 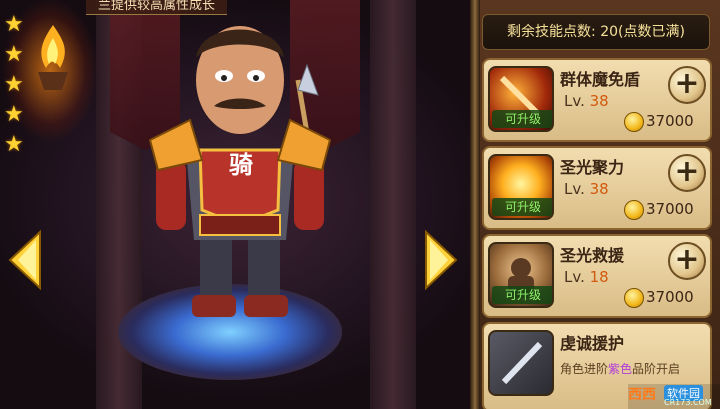 What do you see at coordinates (592, 255) in the screenshot?
I see `skill-name: 圣光救援` at bounding box center [592, 255].